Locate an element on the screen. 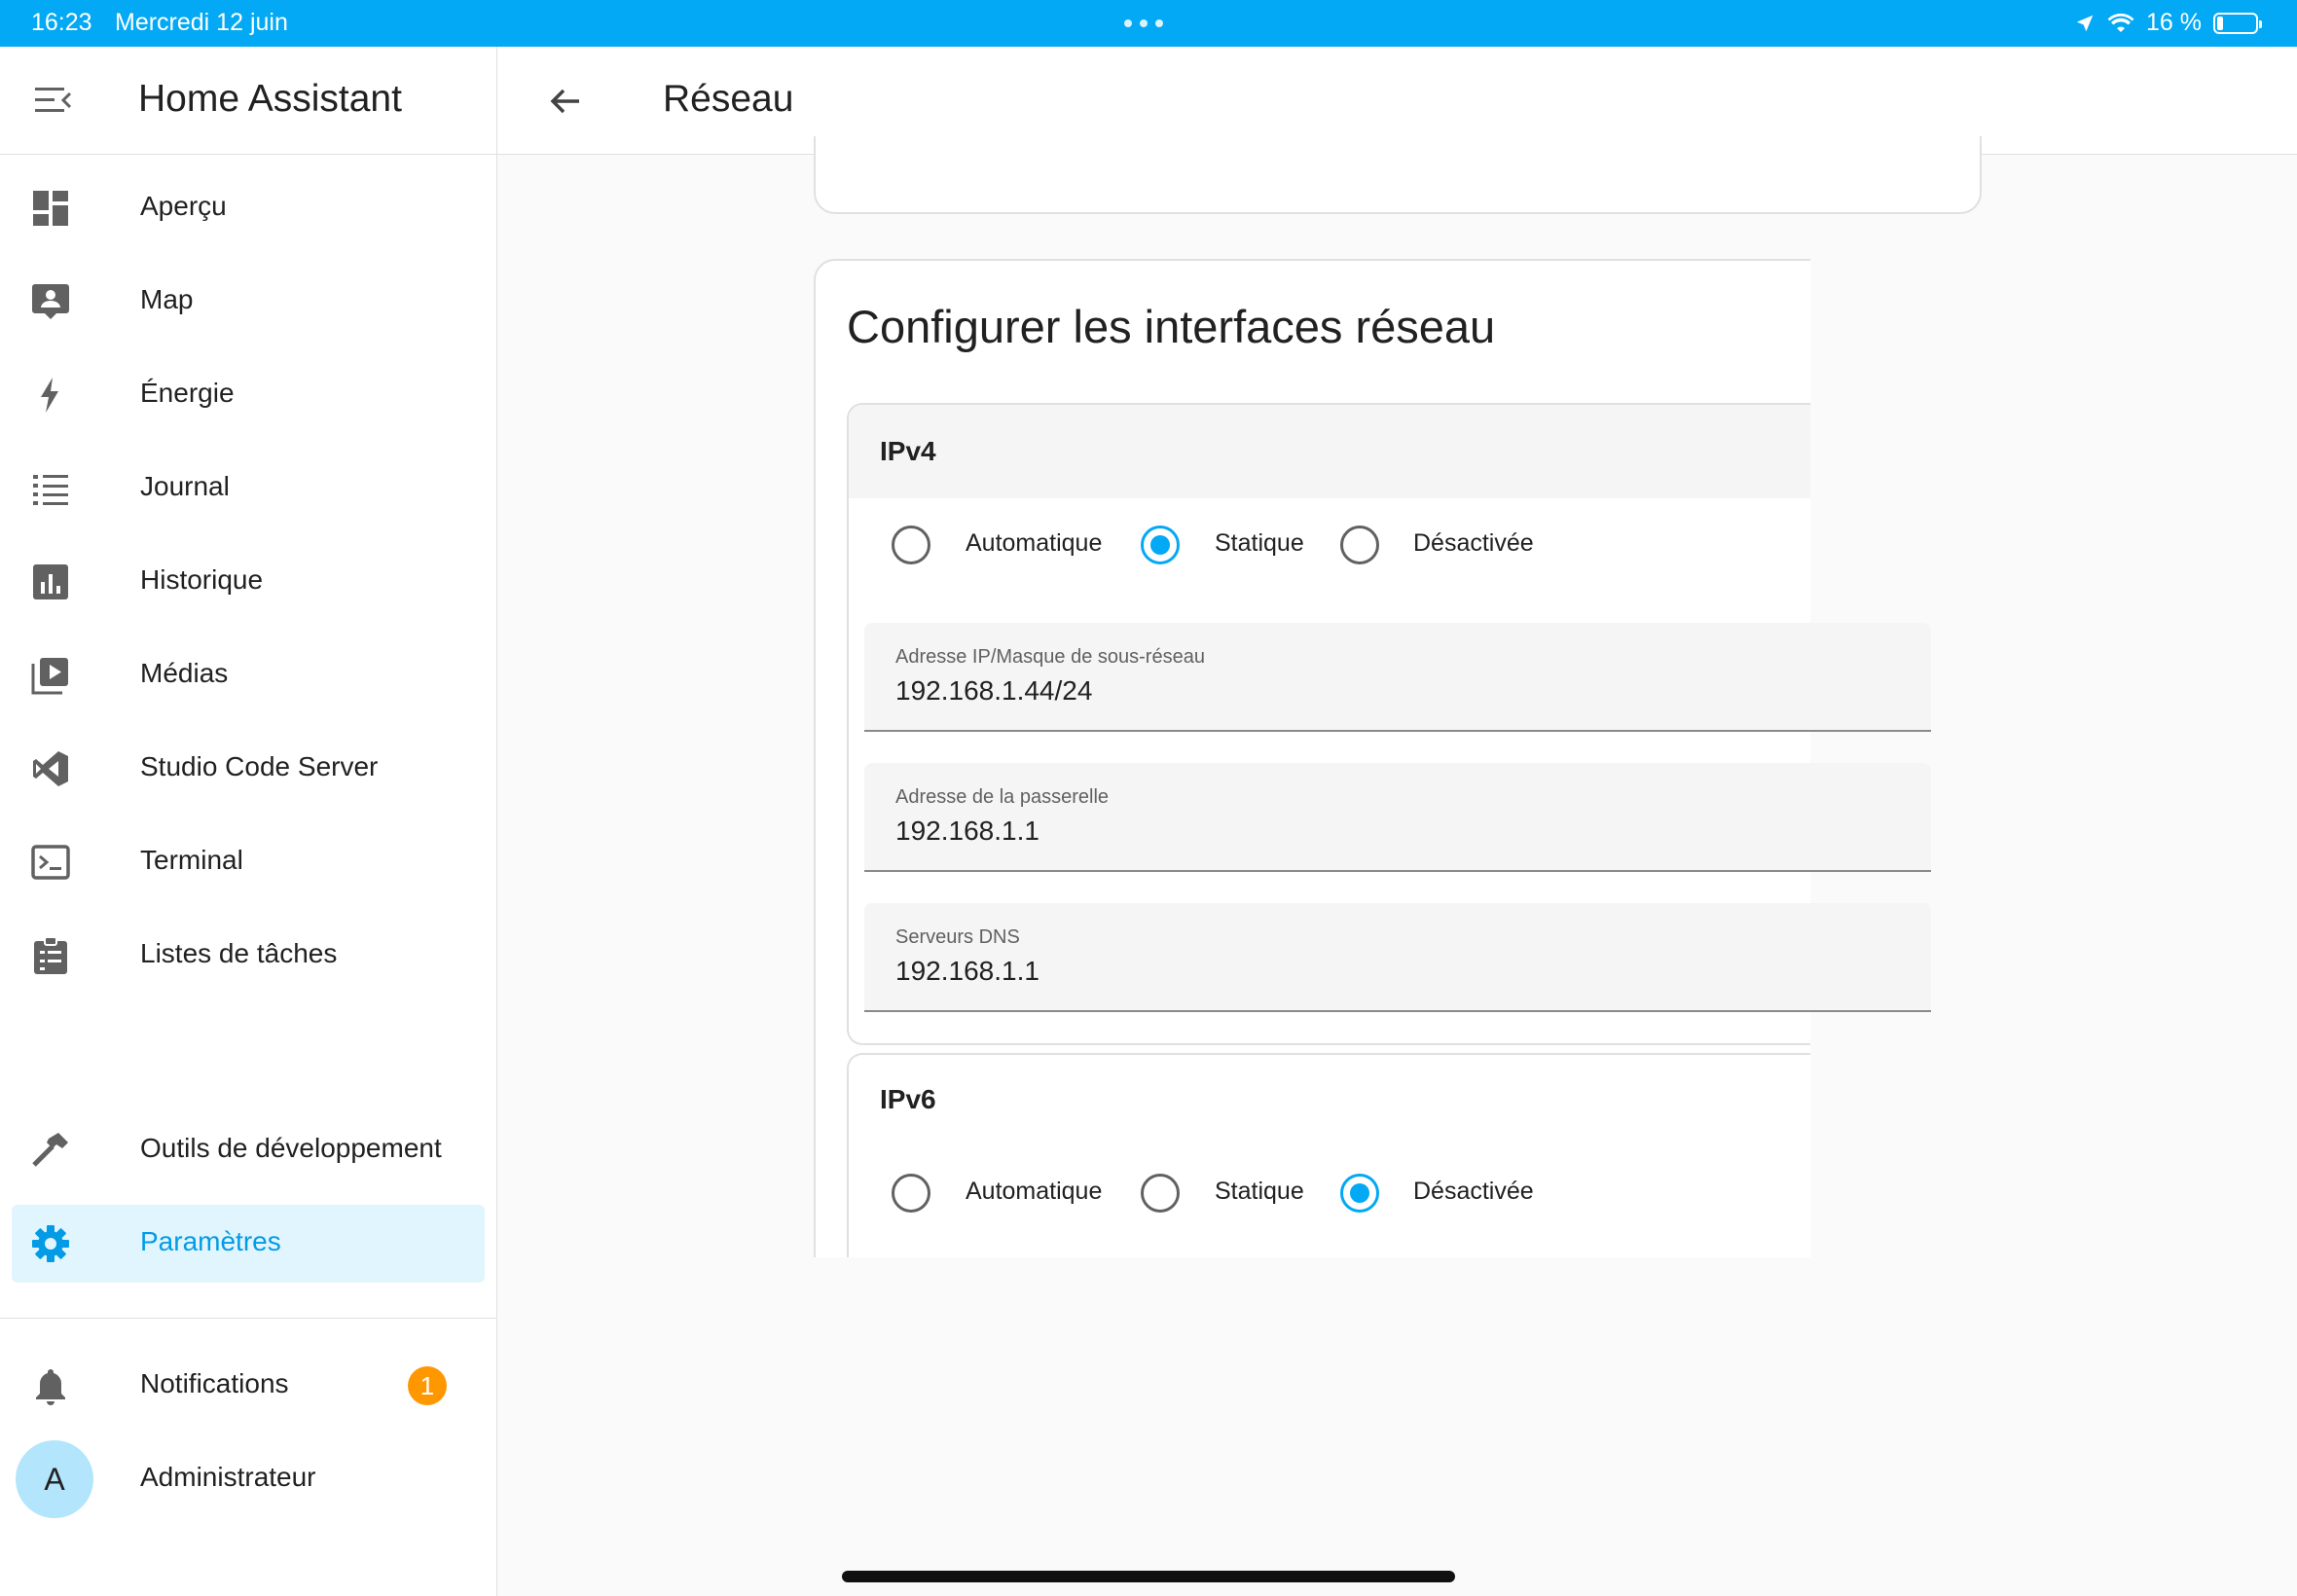  status-bar: 16:23 Mercredi 12 juin 16 % is located at coordinates (1148, 23).